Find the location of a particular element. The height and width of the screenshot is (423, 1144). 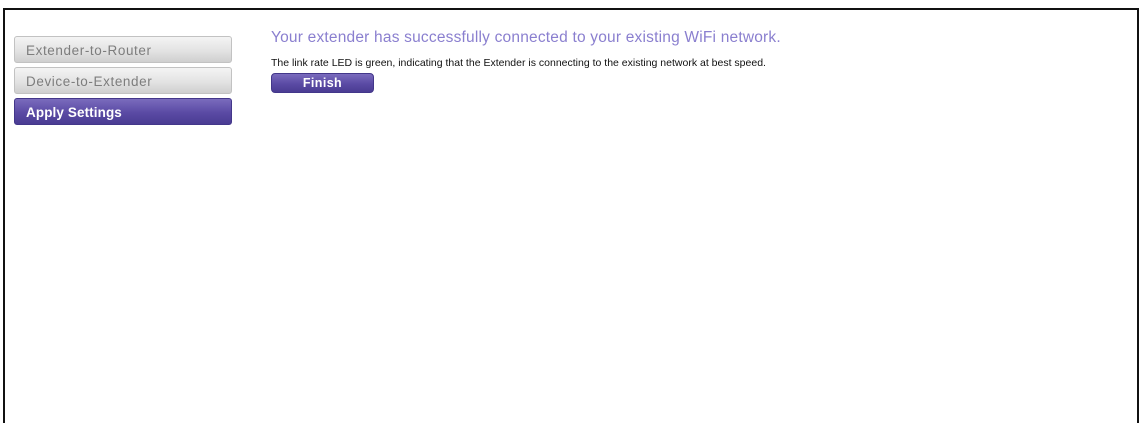

sidebar-item-apply-settings: Apply Settings is located at coordinates (123, 111).